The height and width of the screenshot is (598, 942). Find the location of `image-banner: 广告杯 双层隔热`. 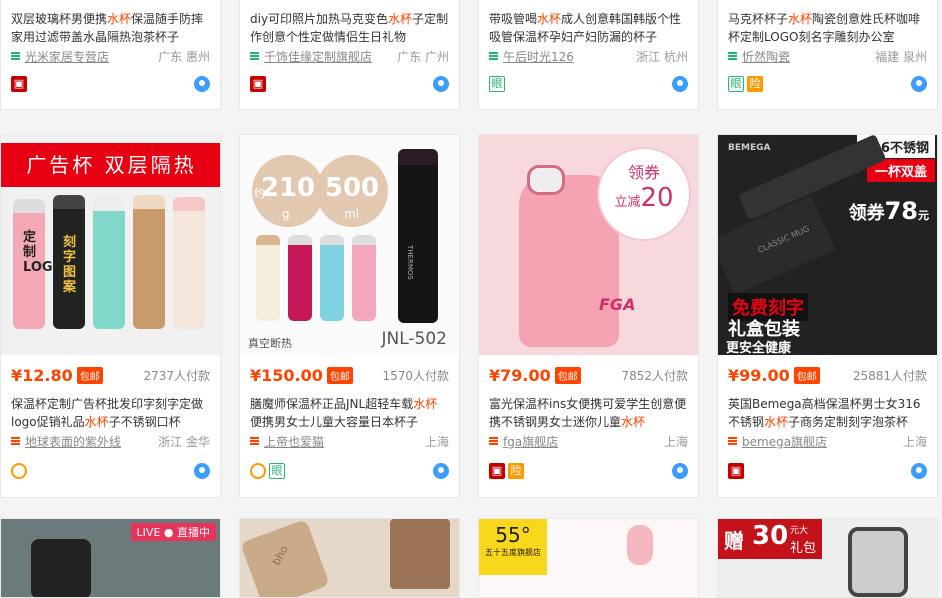

image-banner: 广告杯 双层隔热 is located at coordinates (110, 165).